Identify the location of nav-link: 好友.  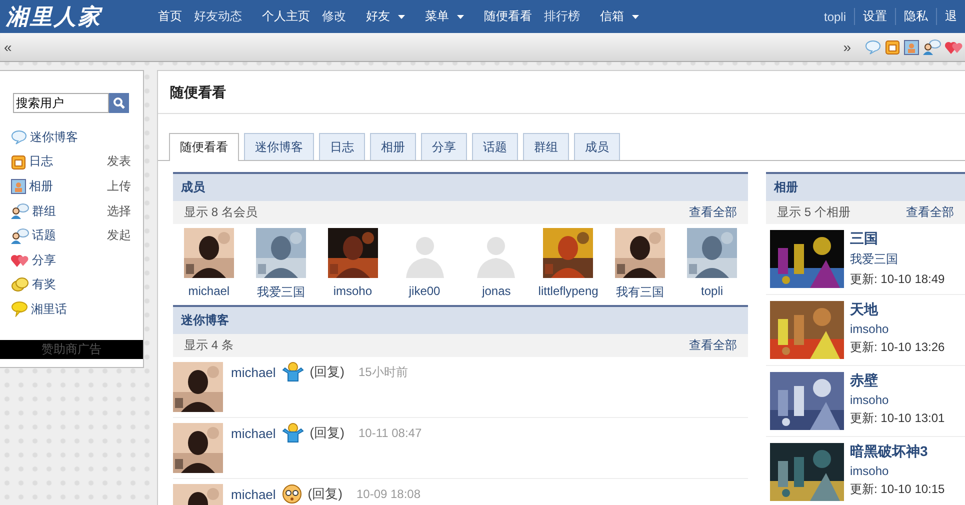
(385, 16).